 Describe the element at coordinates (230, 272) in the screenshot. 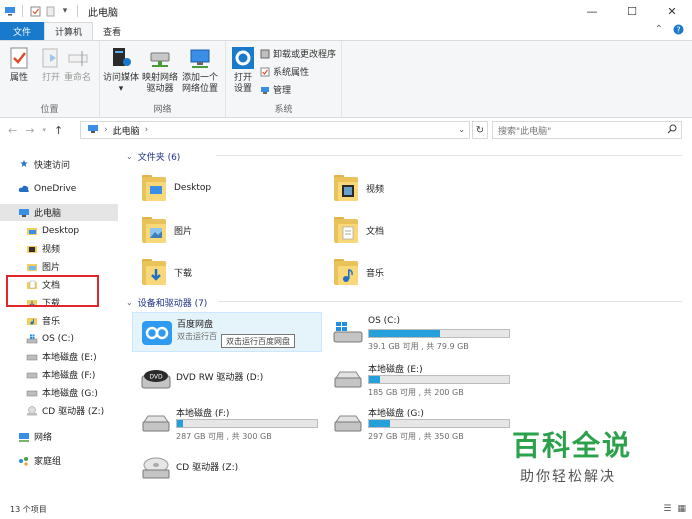

I see `folder-downloads: 下载` at that location.